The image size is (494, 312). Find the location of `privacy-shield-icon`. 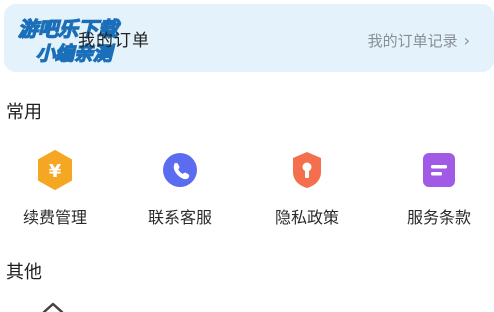

privacy-shield-icon is located at coordinates (307, 170).